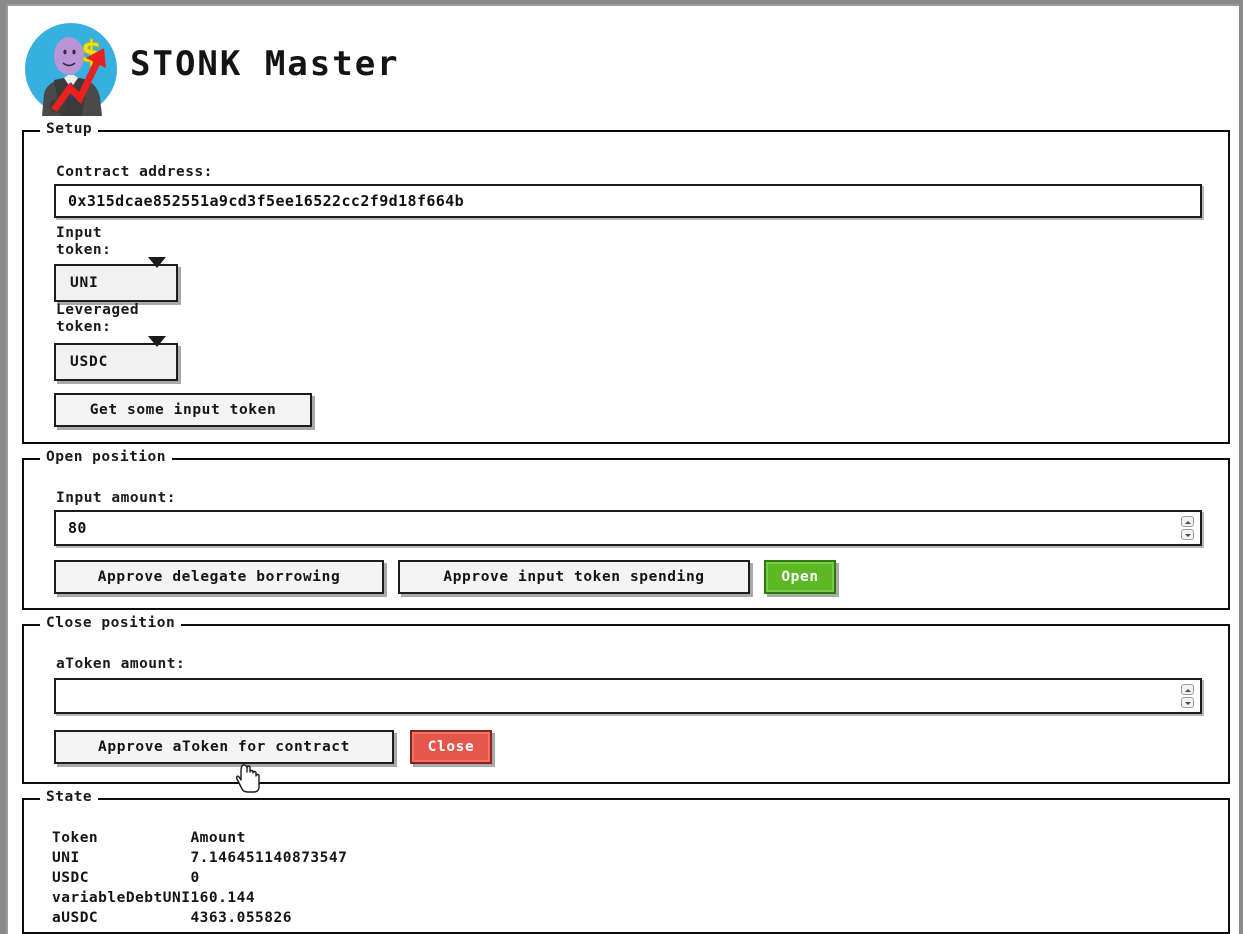 The width and height of the screenshot is (1243, 934). What do you see at coordinates (451, 747) in the screenshot?
I see `close-button: Close` at bounding box center [451, 747].